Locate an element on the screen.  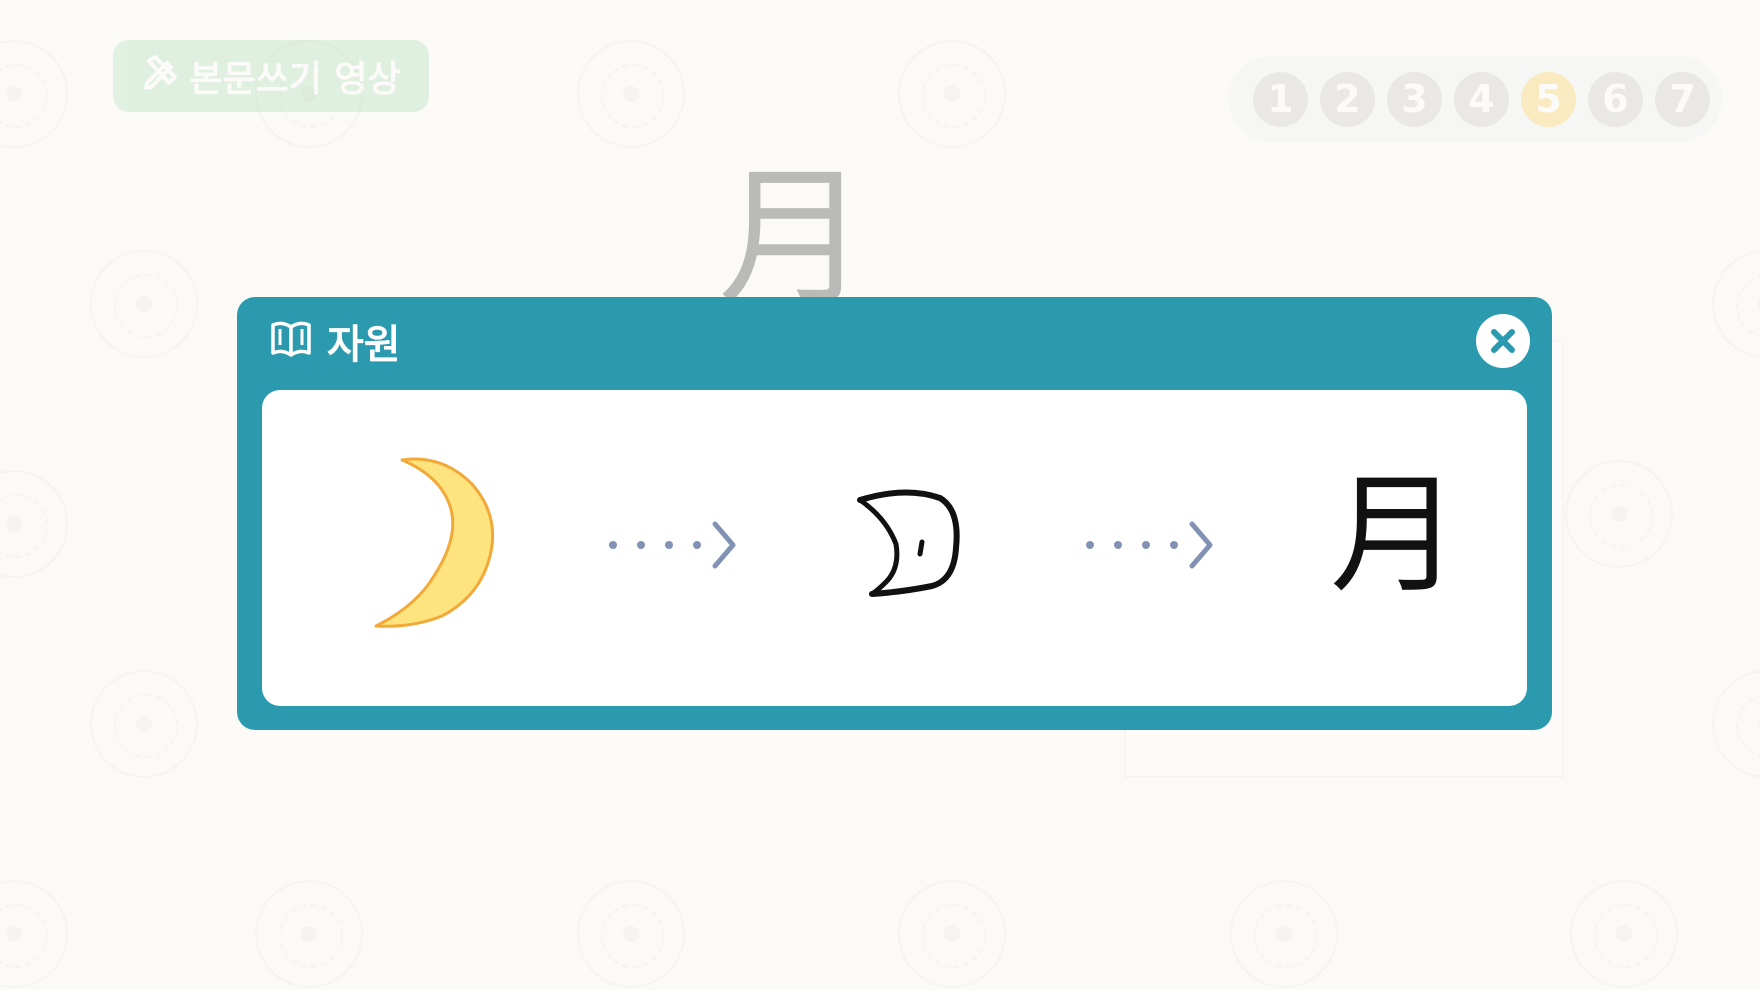
close-button is located at coordinates (1503, 341).